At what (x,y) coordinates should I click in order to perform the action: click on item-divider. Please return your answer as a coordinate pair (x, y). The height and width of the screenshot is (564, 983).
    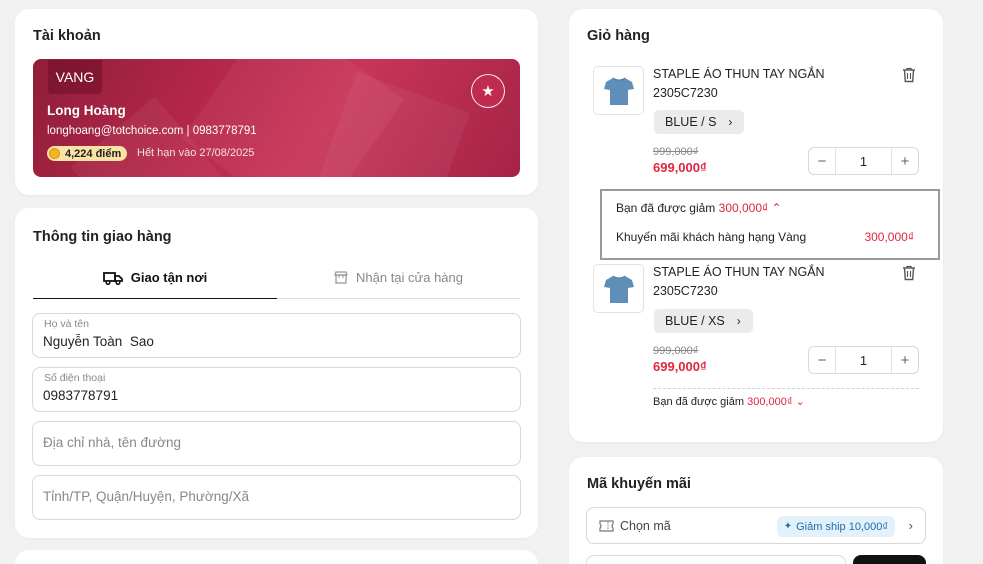
    Looking at the image, I should click on (786, 388).